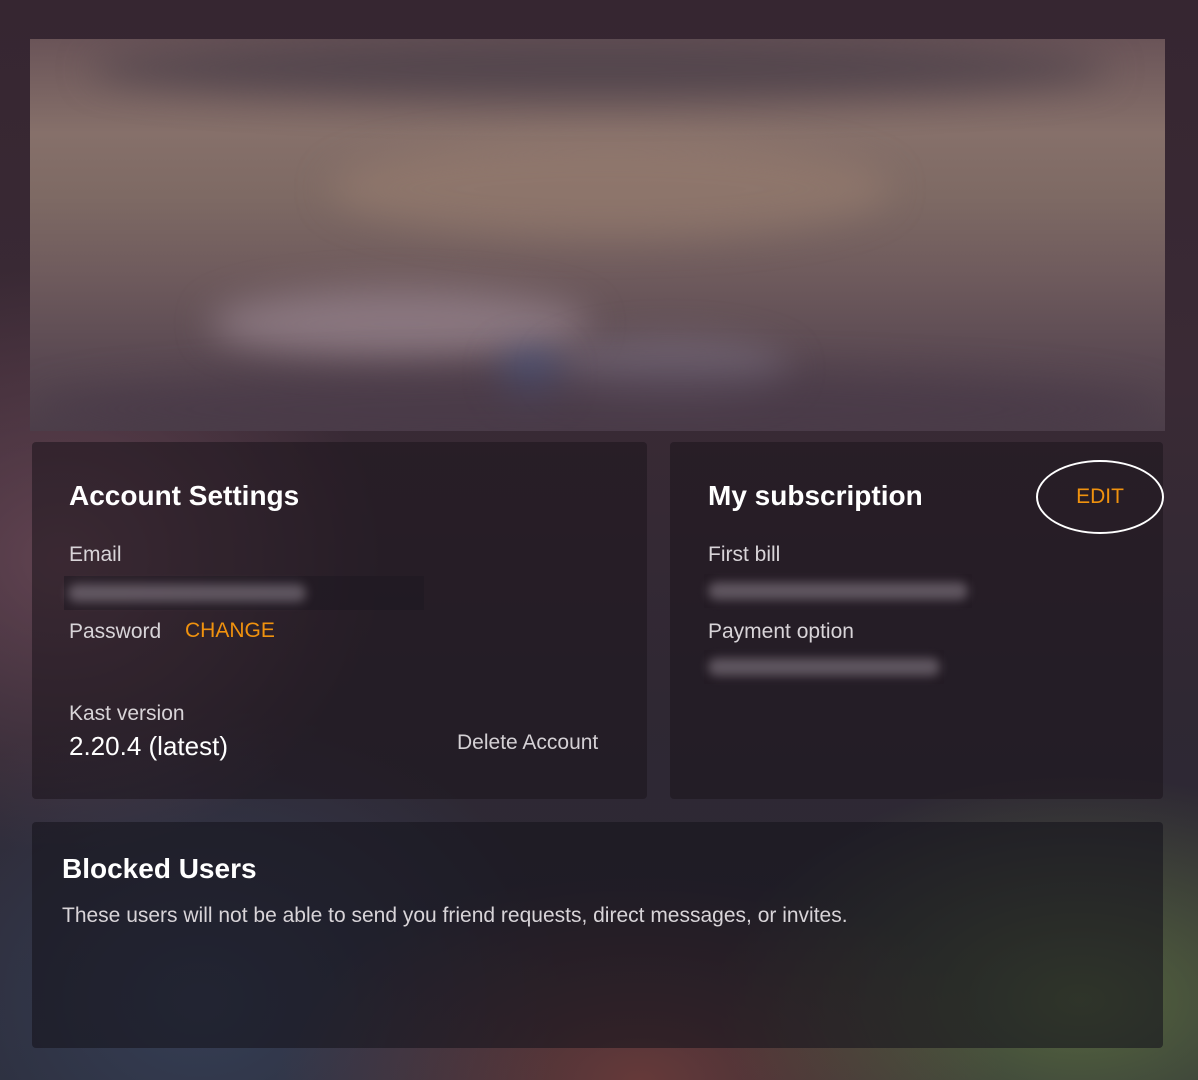 The width and height of the screenshot is (1198, 1080). Describe the element at coordinates (815, 495) in the screenshot. I see `subscription-title: My subscription` at that location.